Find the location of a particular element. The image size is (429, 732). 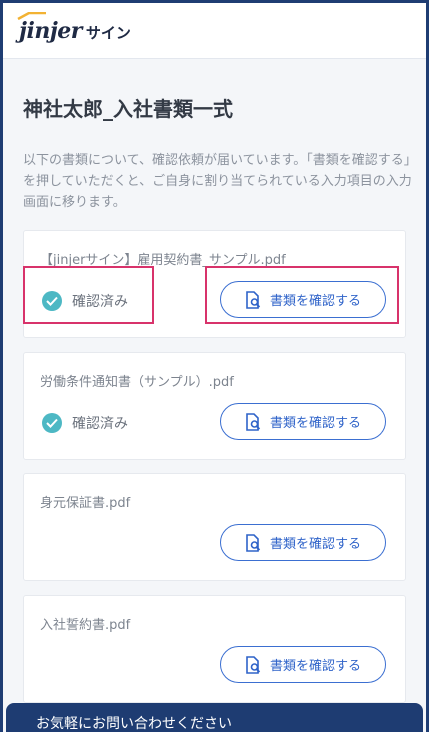

logo-sub: サイン is located at coordinates (108, 32).